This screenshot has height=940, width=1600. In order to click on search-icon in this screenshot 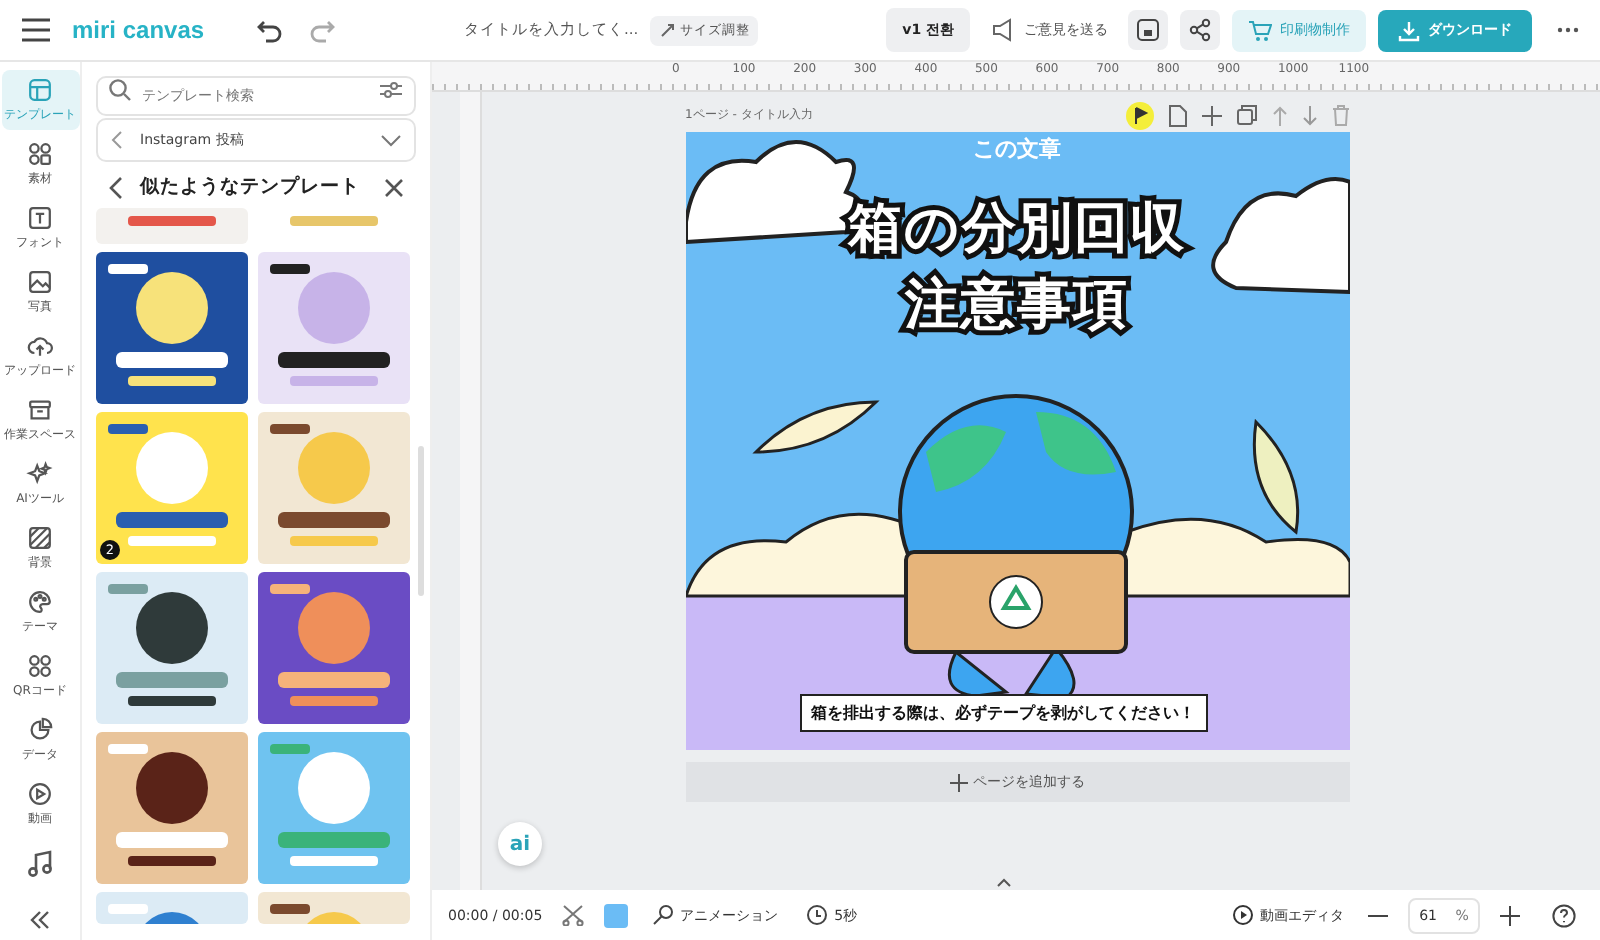, I will do `click(120, 90)`.